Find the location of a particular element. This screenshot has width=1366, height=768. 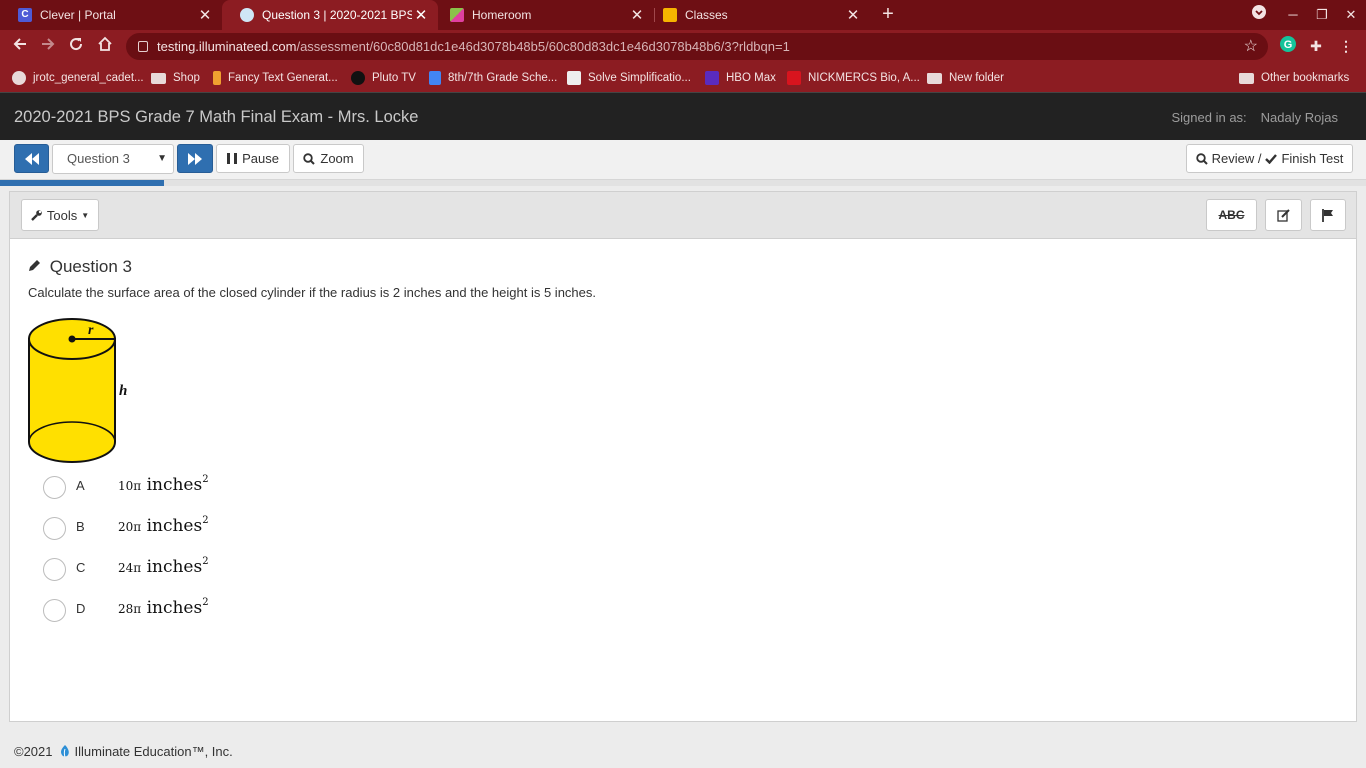

other-bookmarks: Other bookmarks is located at coordinates (1294, 78).